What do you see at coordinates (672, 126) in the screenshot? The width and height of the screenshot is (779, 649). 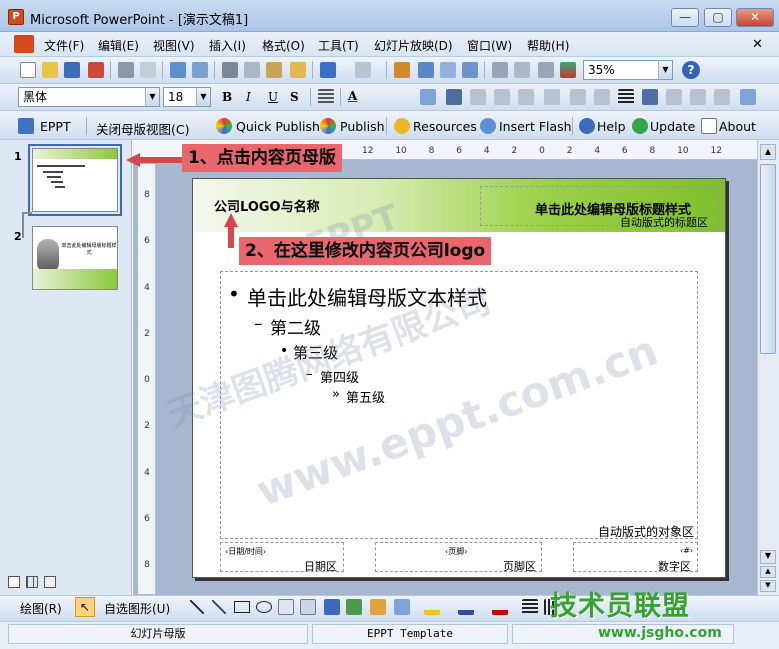 I see `update-button: Update` at bounding box center [672, 126].